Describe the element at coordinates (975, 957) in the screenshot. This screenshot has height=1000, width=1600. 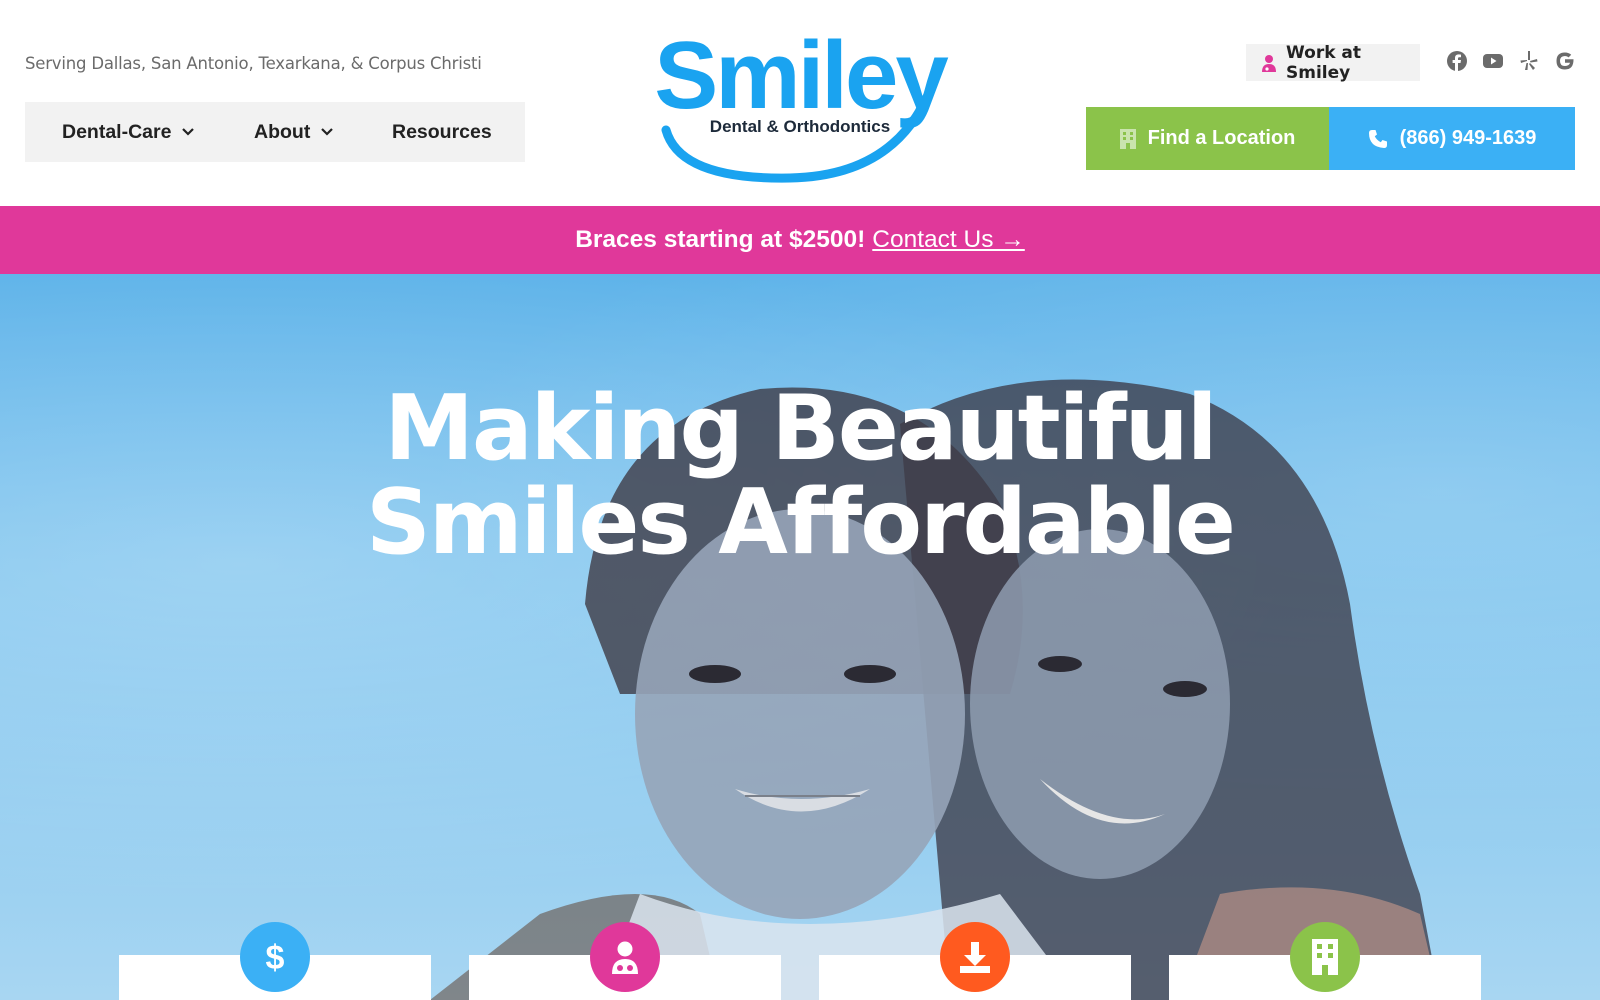
I see `download-icon` at that location.